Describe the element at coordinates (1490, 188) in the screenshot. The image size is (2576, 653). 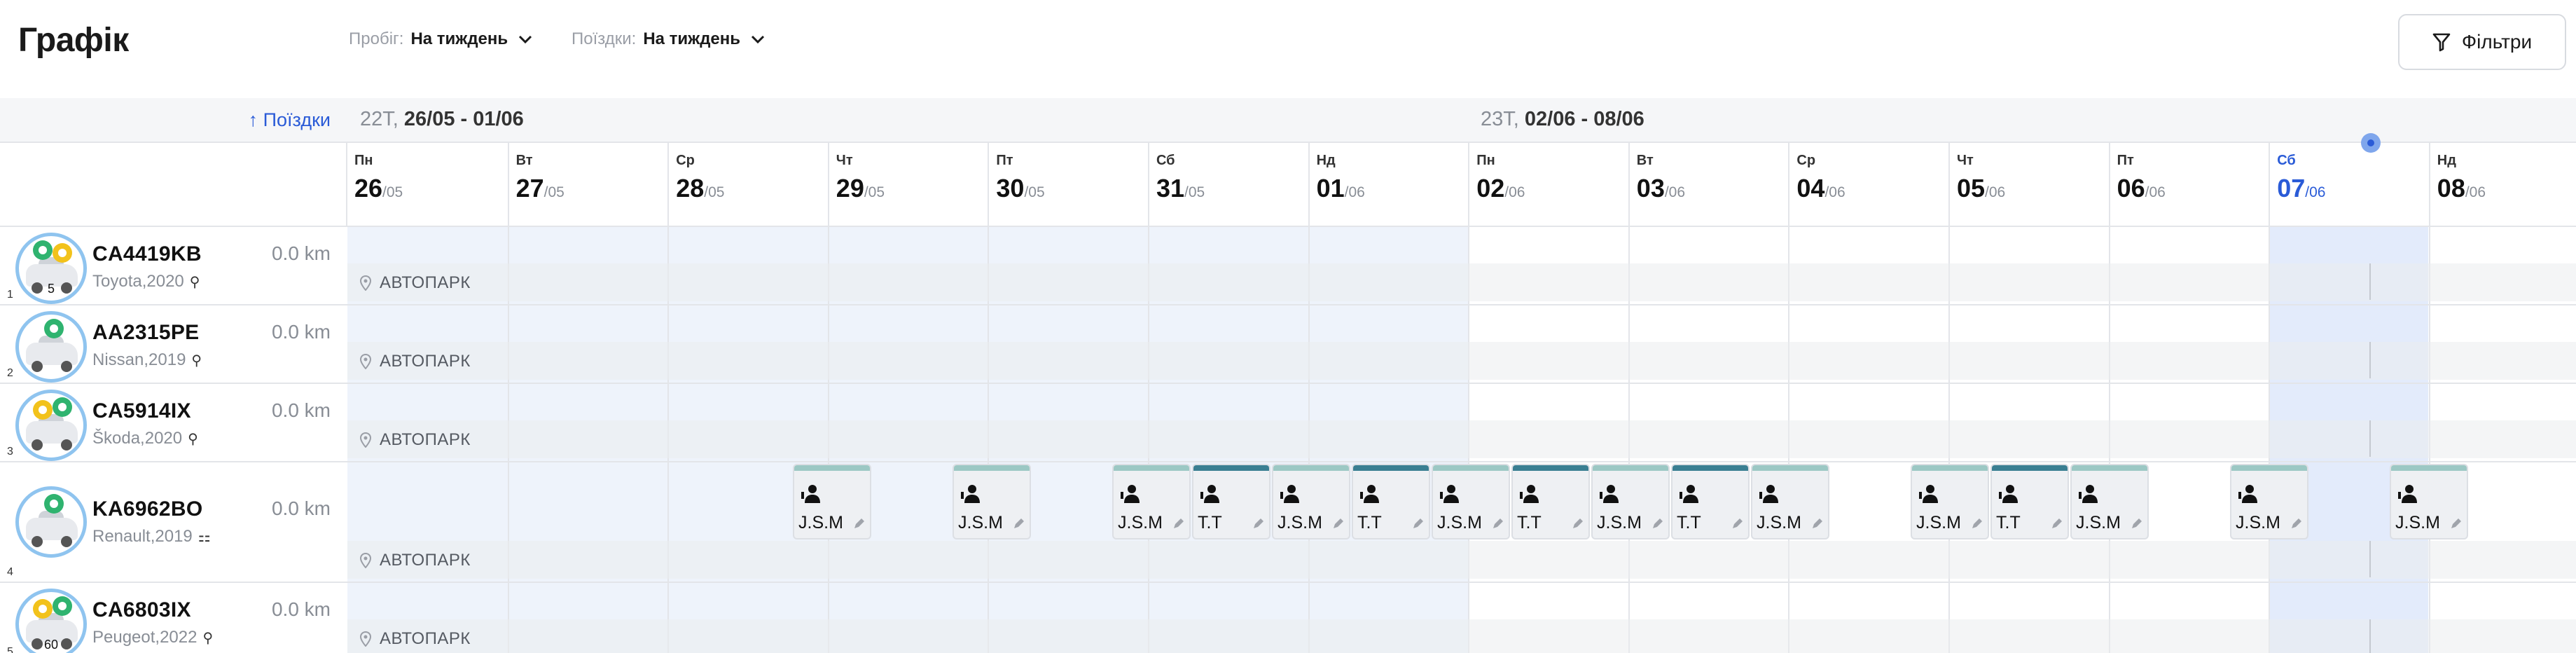
I see `day-number: 02` at that location.